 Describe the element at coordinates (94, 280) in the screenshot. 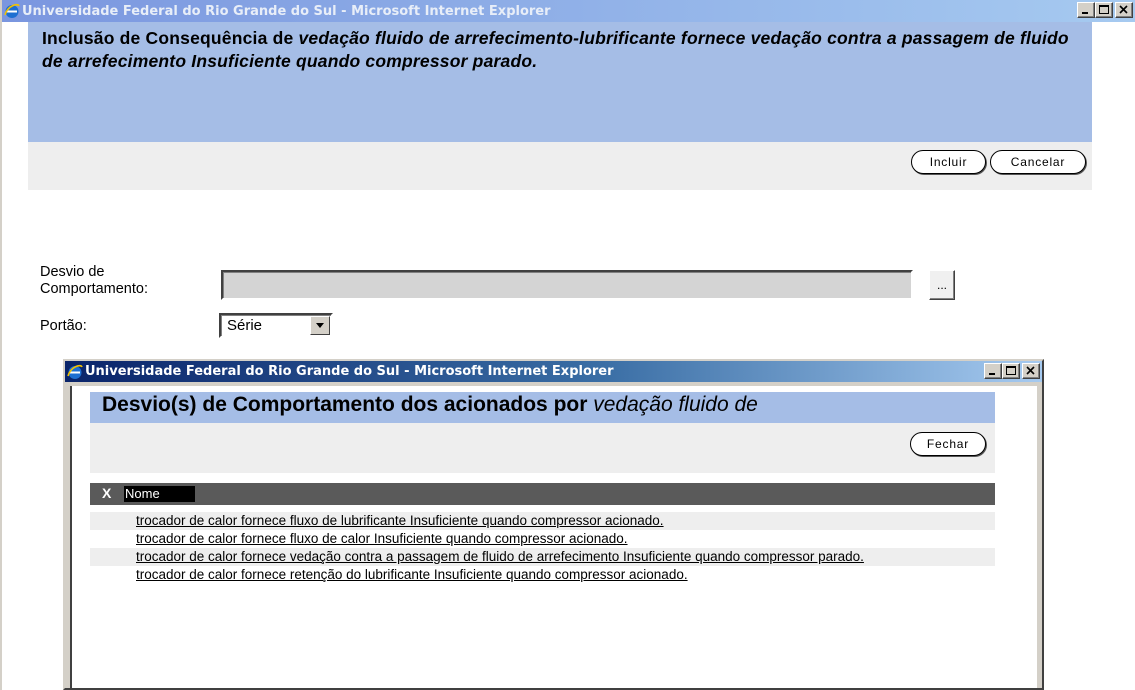

I see `desvio-label: Desvio de Comportamento:` at that location.